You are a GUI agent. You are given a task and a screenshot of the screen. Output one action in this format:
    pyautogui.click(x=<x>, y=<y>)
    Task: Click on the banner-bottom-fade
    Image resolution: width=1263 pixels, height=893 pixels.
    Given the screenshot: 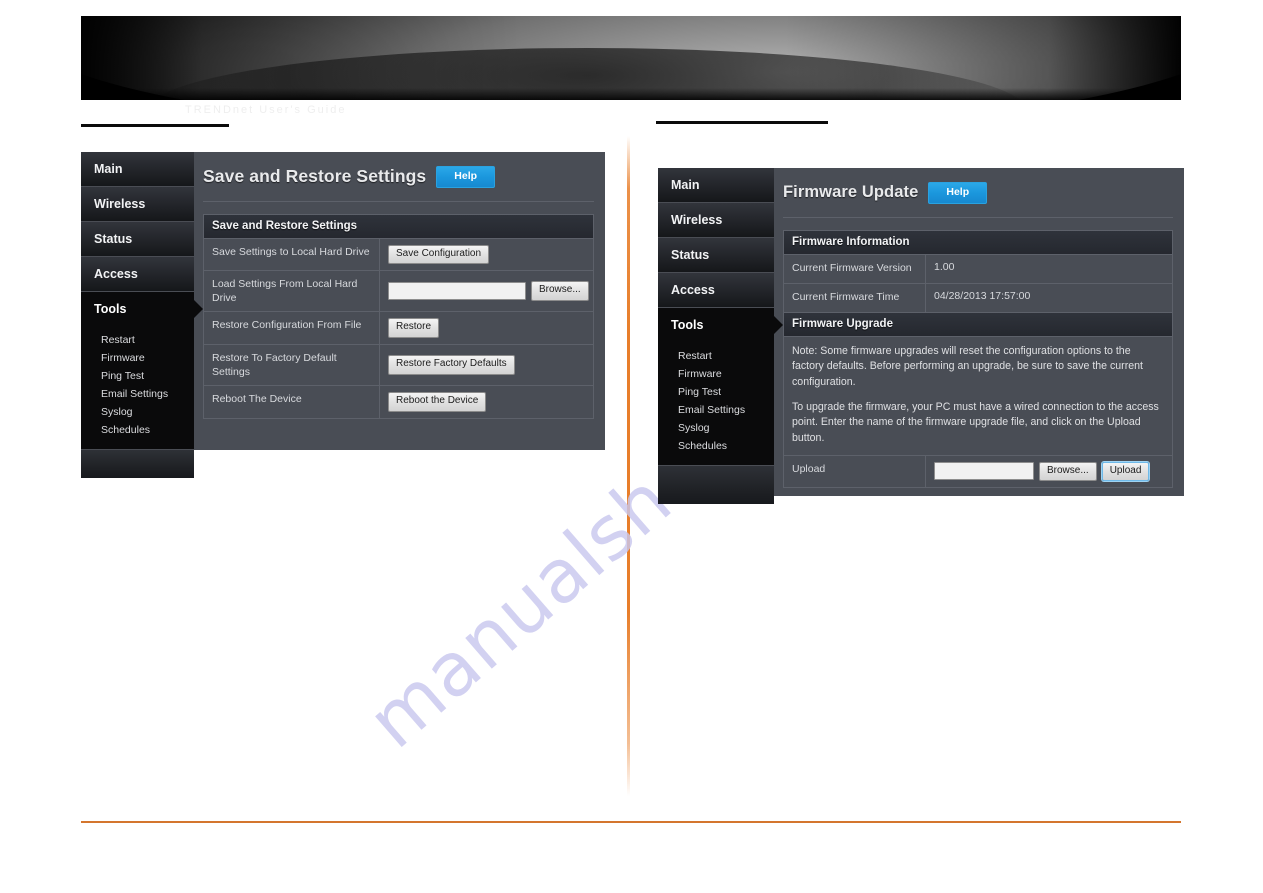 What is the action you would take?
    pyautogui.click(x=631, y=94)
    